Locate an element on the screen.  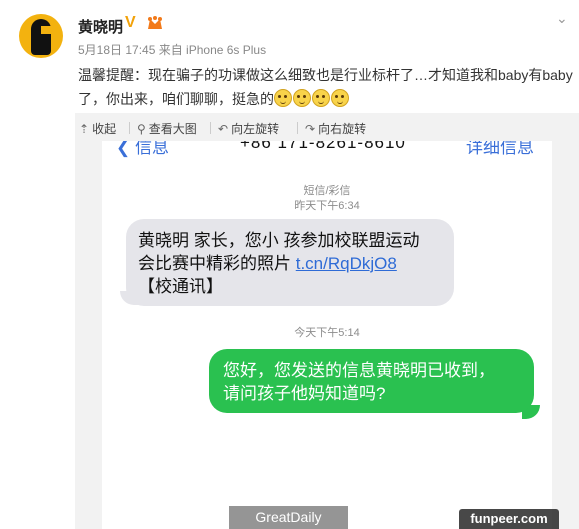
rotate-right-icon: ↷ is located at coordinates (310, 128).